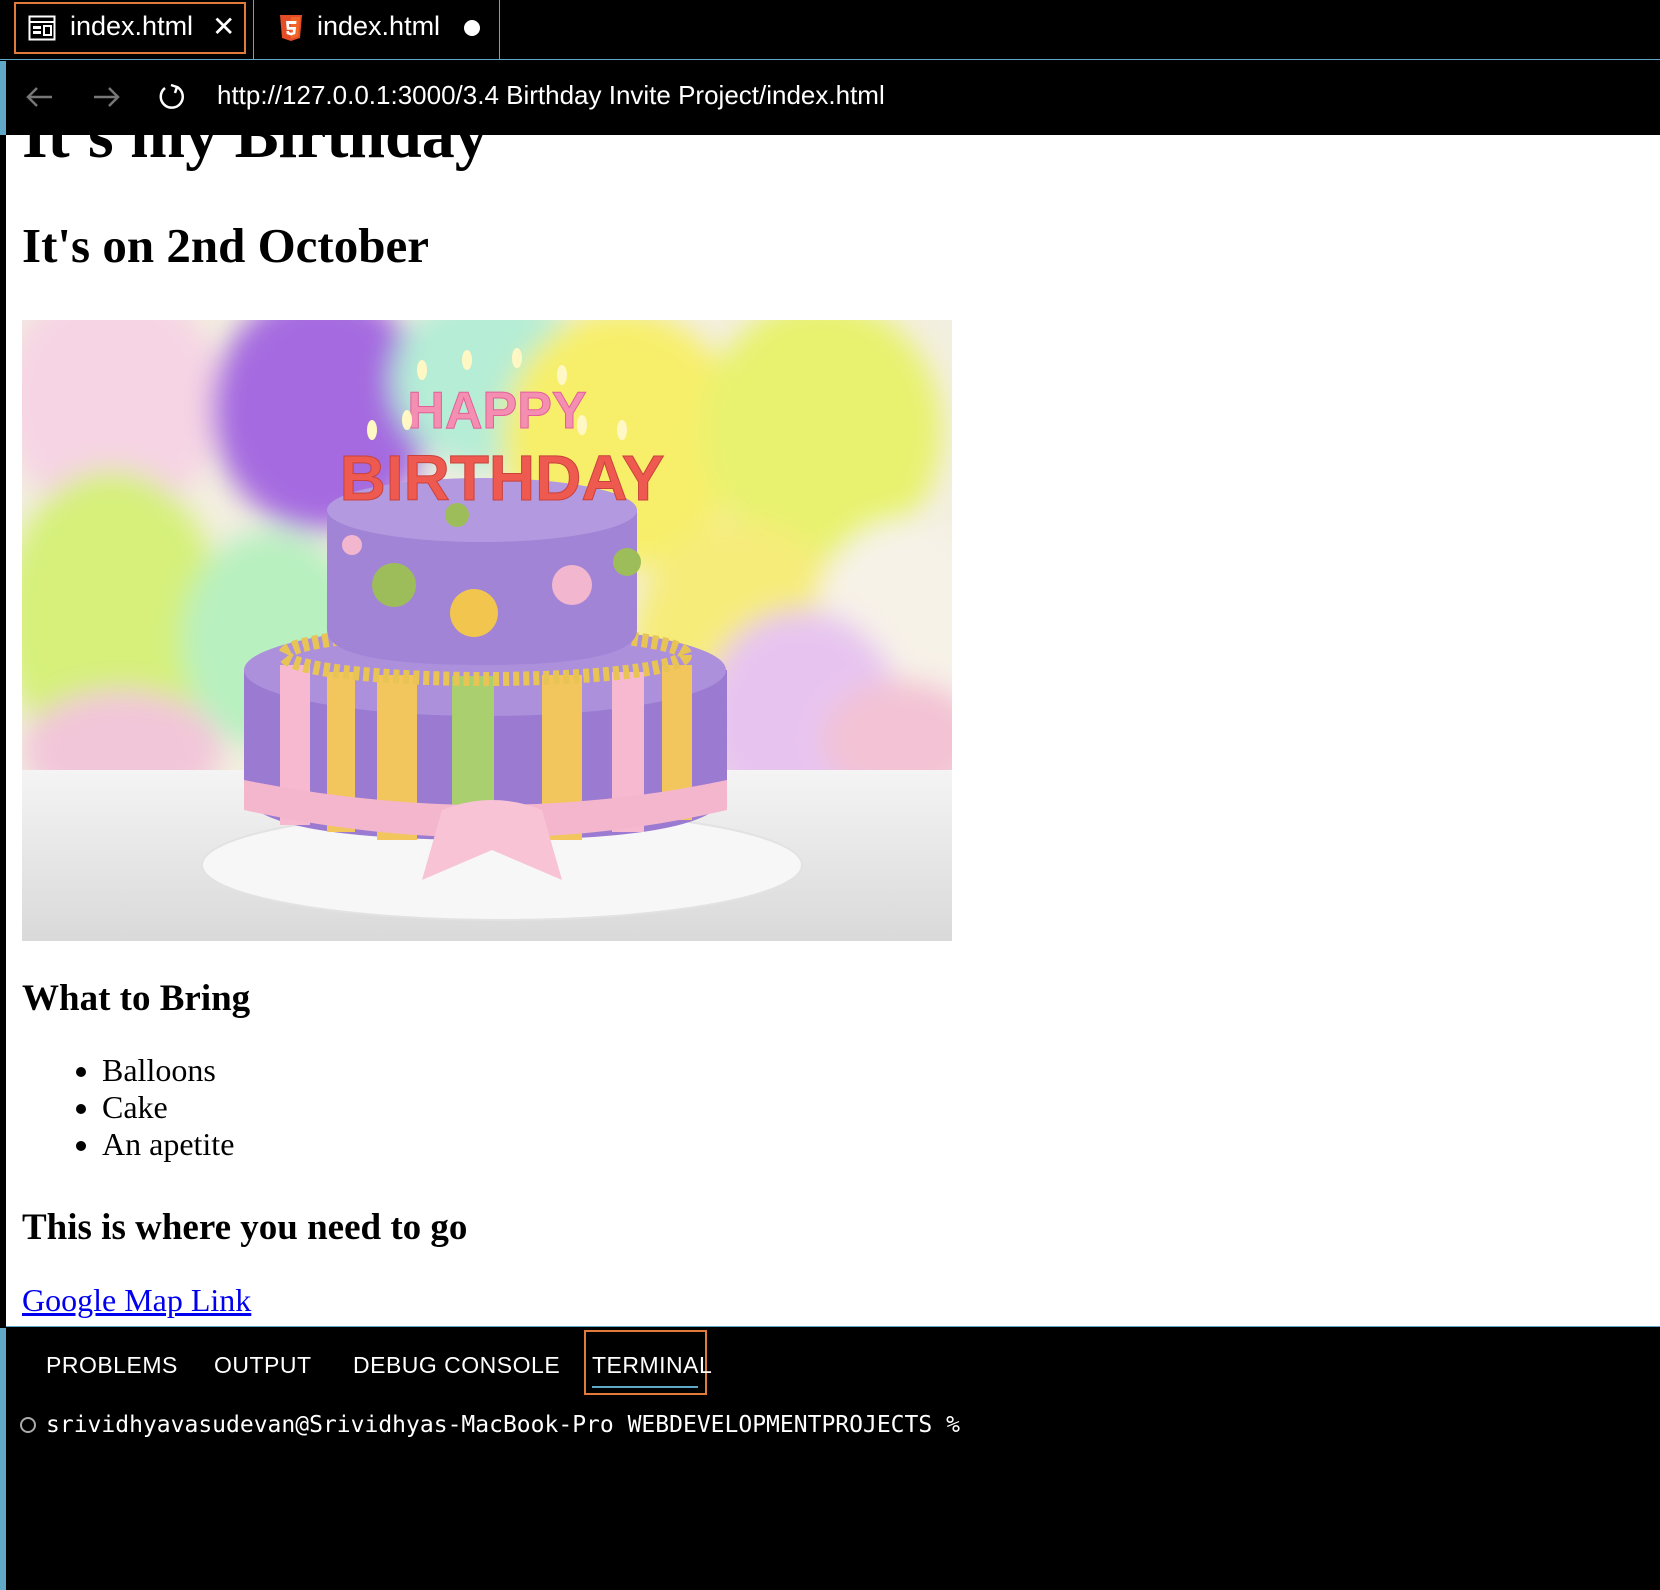 Image resolution: width=1660 pixels, height=1590 pixels. I want to click on what-to-bring-heading: What to Bring, so click(136, 998).